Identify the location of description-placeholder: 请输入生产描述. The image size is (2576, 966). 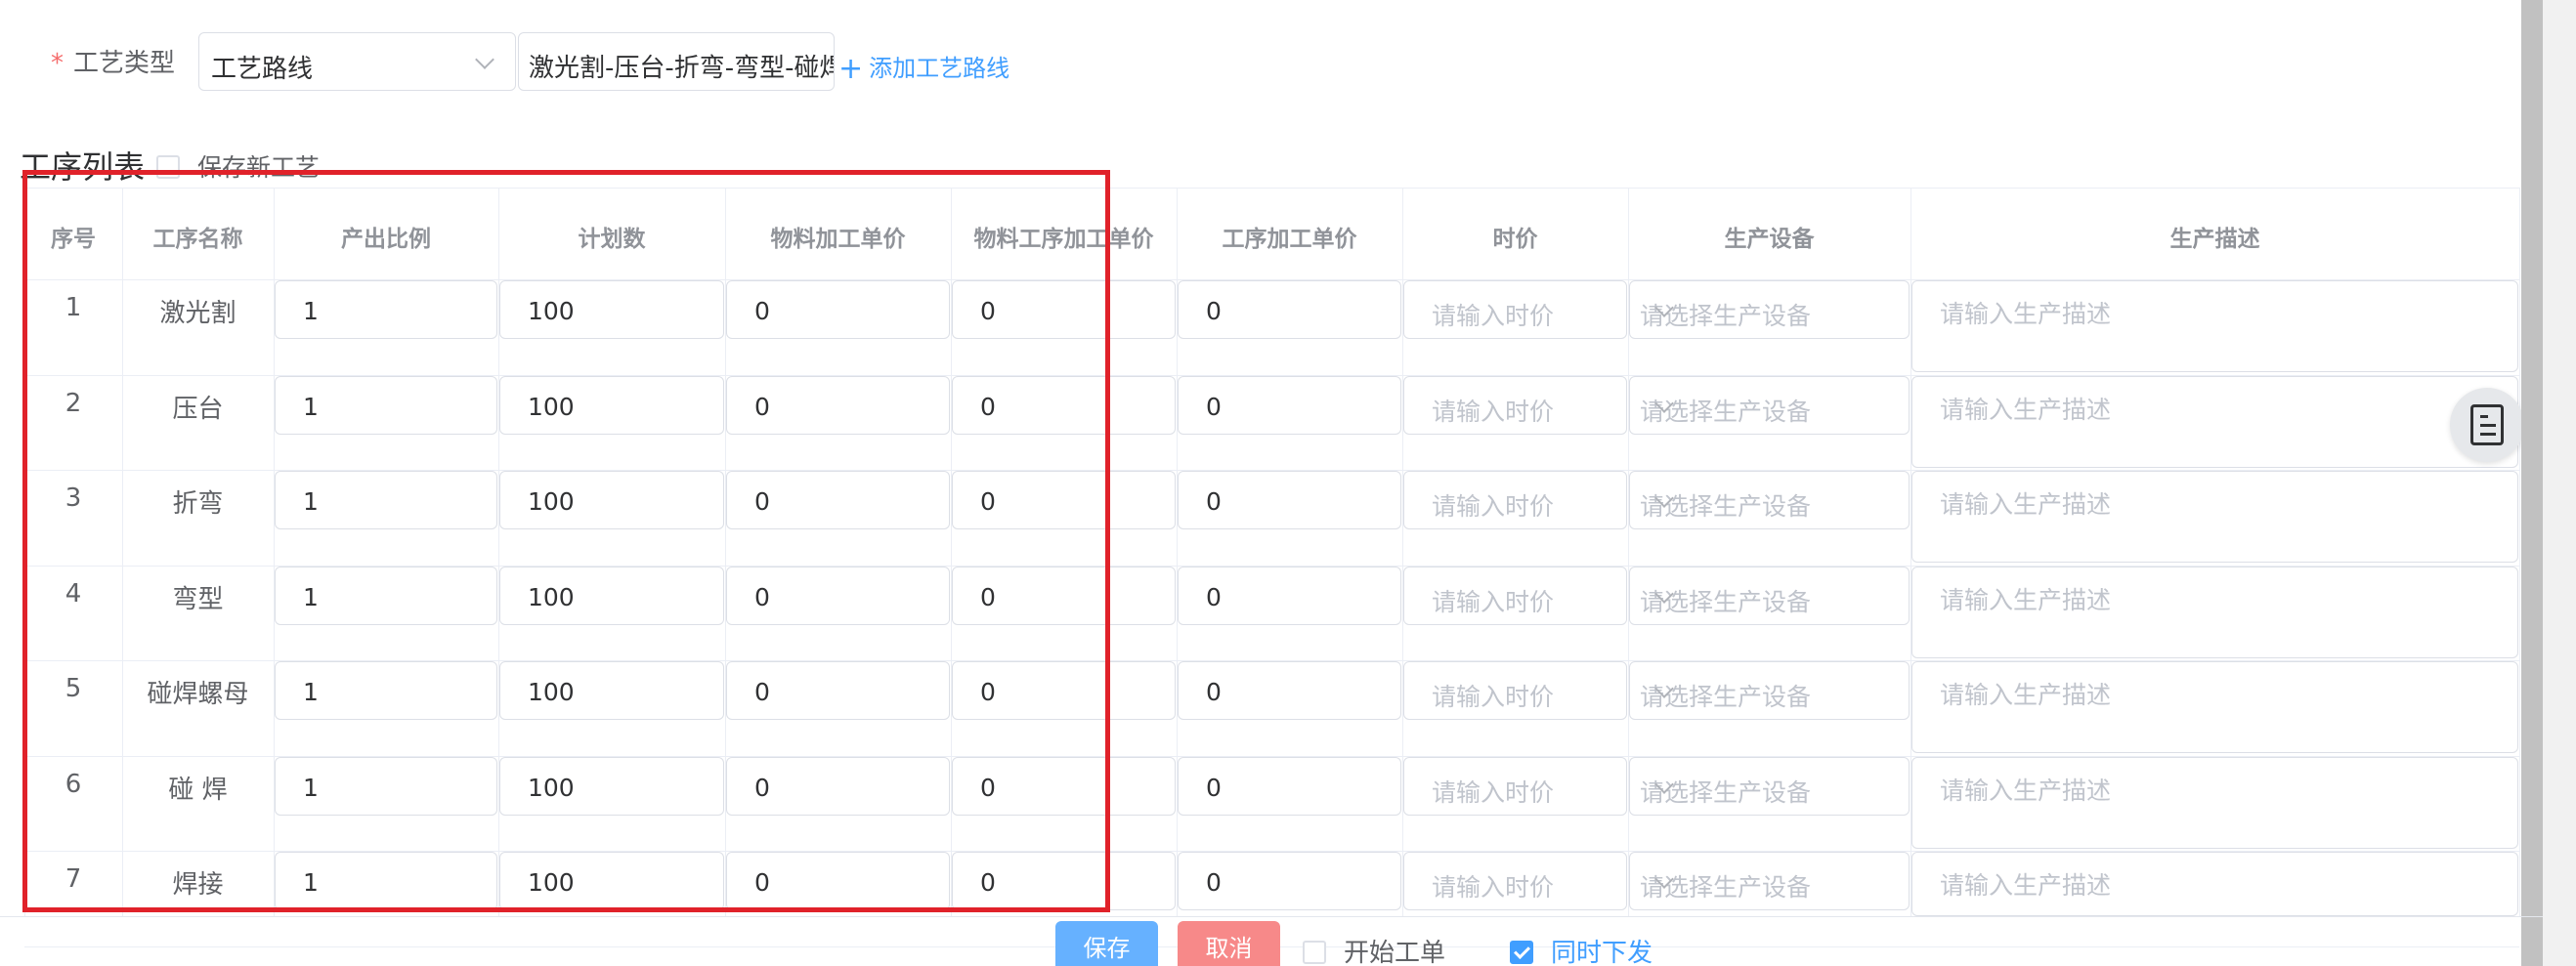
(2026, 504).